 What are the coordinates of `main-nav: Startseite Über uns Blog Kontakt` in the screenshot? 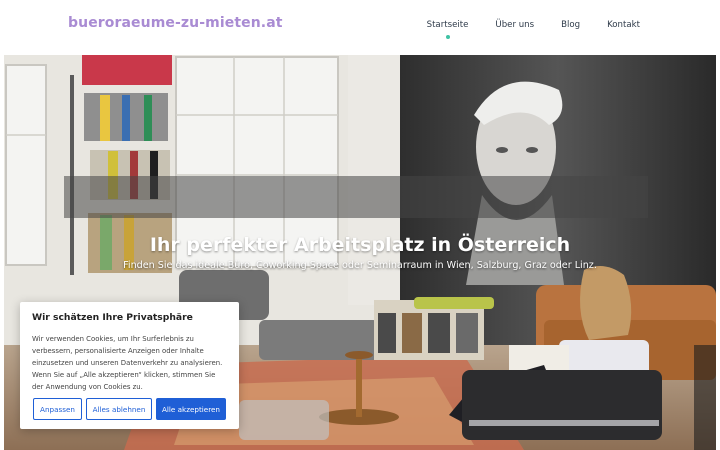 It's located at (533, 29).